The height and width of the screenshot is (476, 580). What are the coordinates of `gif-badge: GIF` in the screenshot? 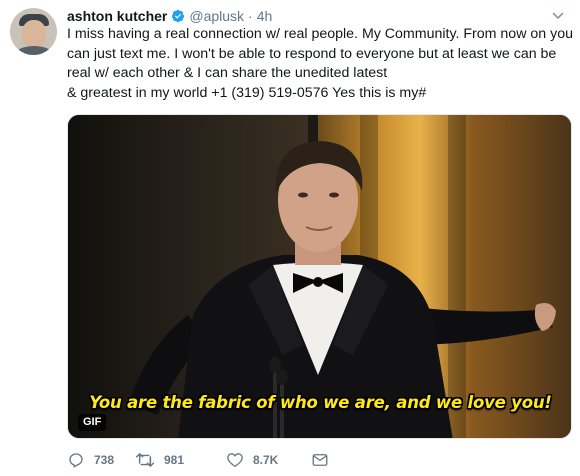 It's located at (92, 422).